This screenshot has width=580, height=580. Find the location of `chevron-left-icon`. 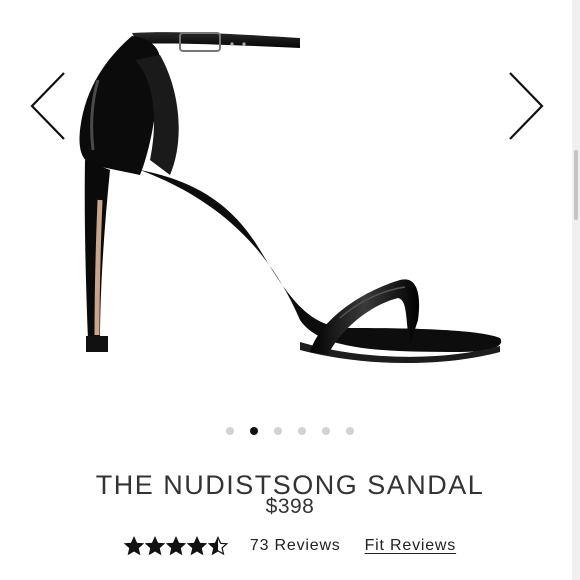

chevron-left-icon is located at coordinates (47, 106).